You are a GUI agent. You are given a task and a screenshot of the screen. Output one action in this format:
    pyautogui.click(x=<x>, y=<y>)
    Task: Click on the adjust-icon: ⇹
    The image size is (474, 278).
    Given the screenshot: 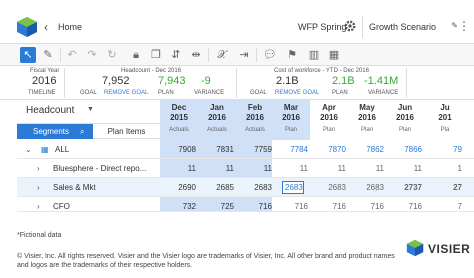 What is the action you would take?
    pyautogui.click(x=196, y=55)
    